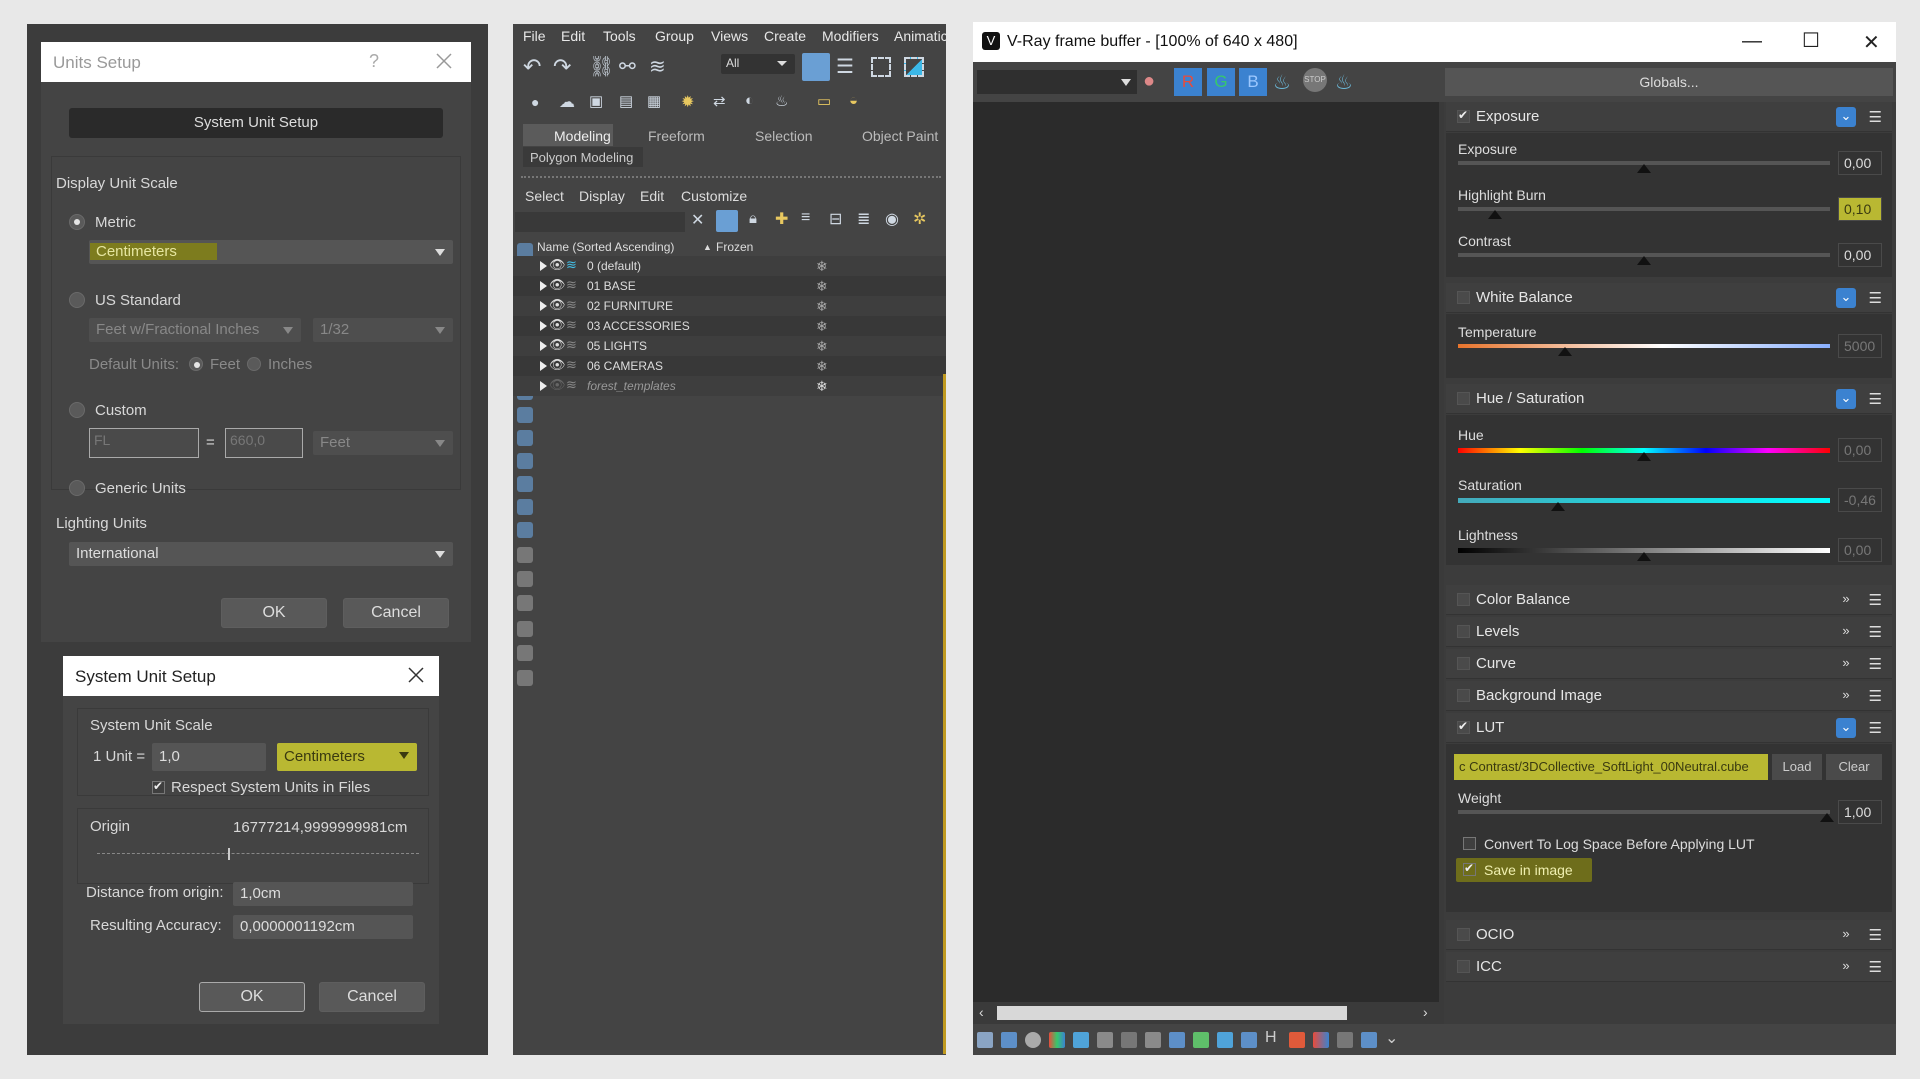  I want to click on menu-animation: Animatic, so click(920, 36).